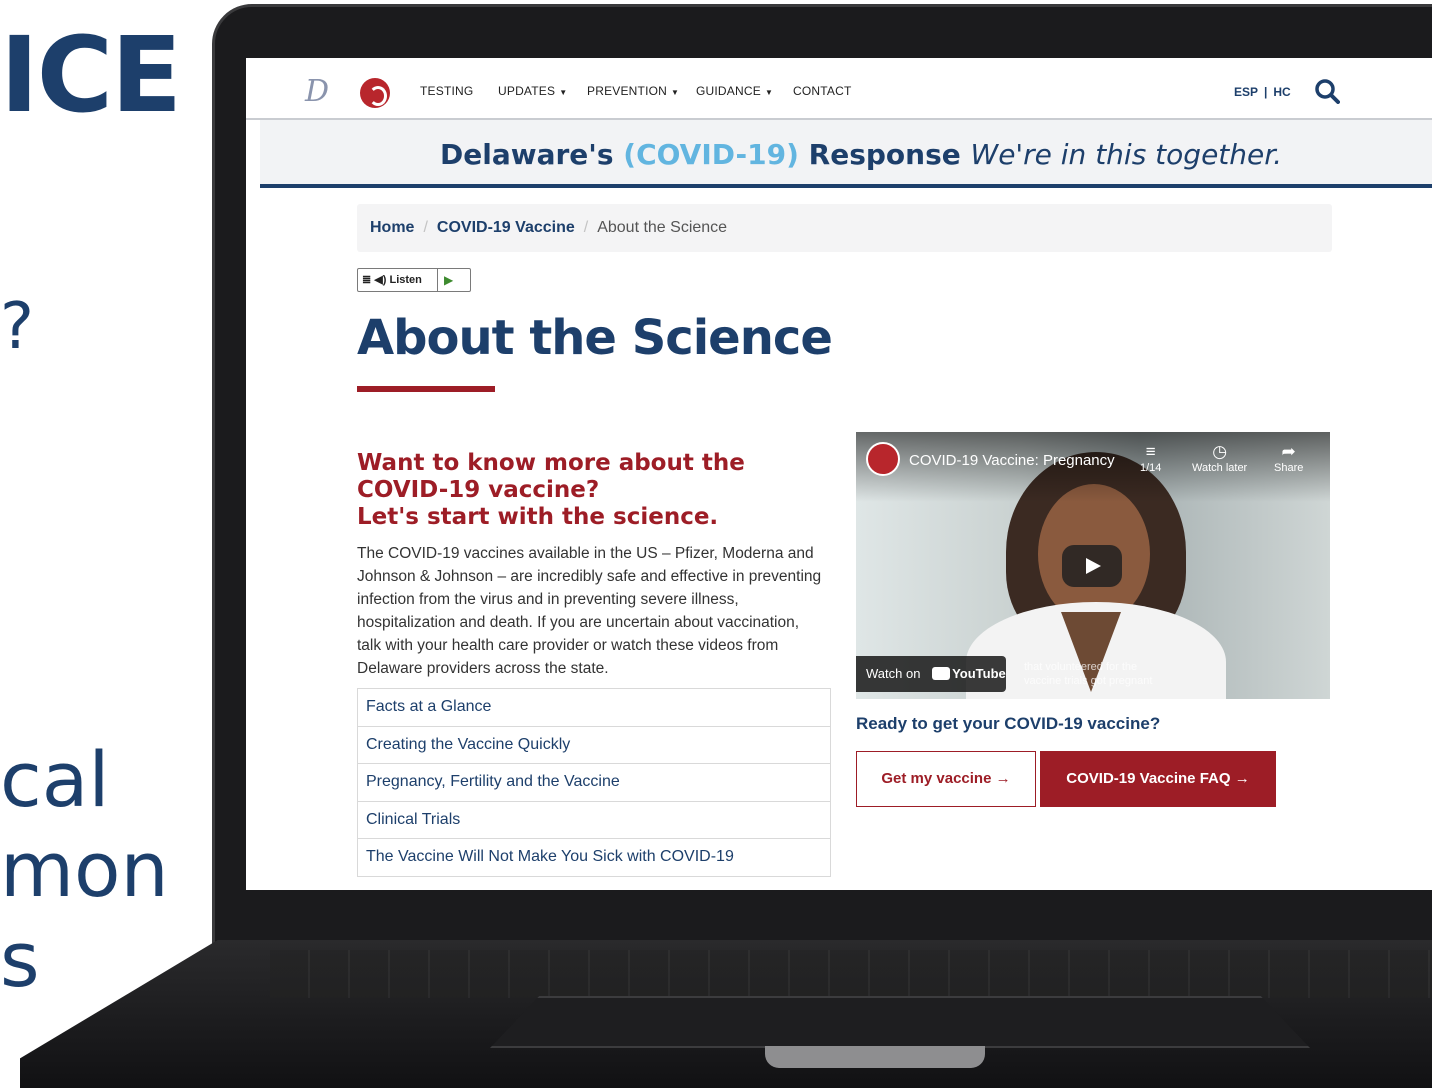 The image size is (1432, 1088). I want to click on laptop-base, so click(726, 1014).